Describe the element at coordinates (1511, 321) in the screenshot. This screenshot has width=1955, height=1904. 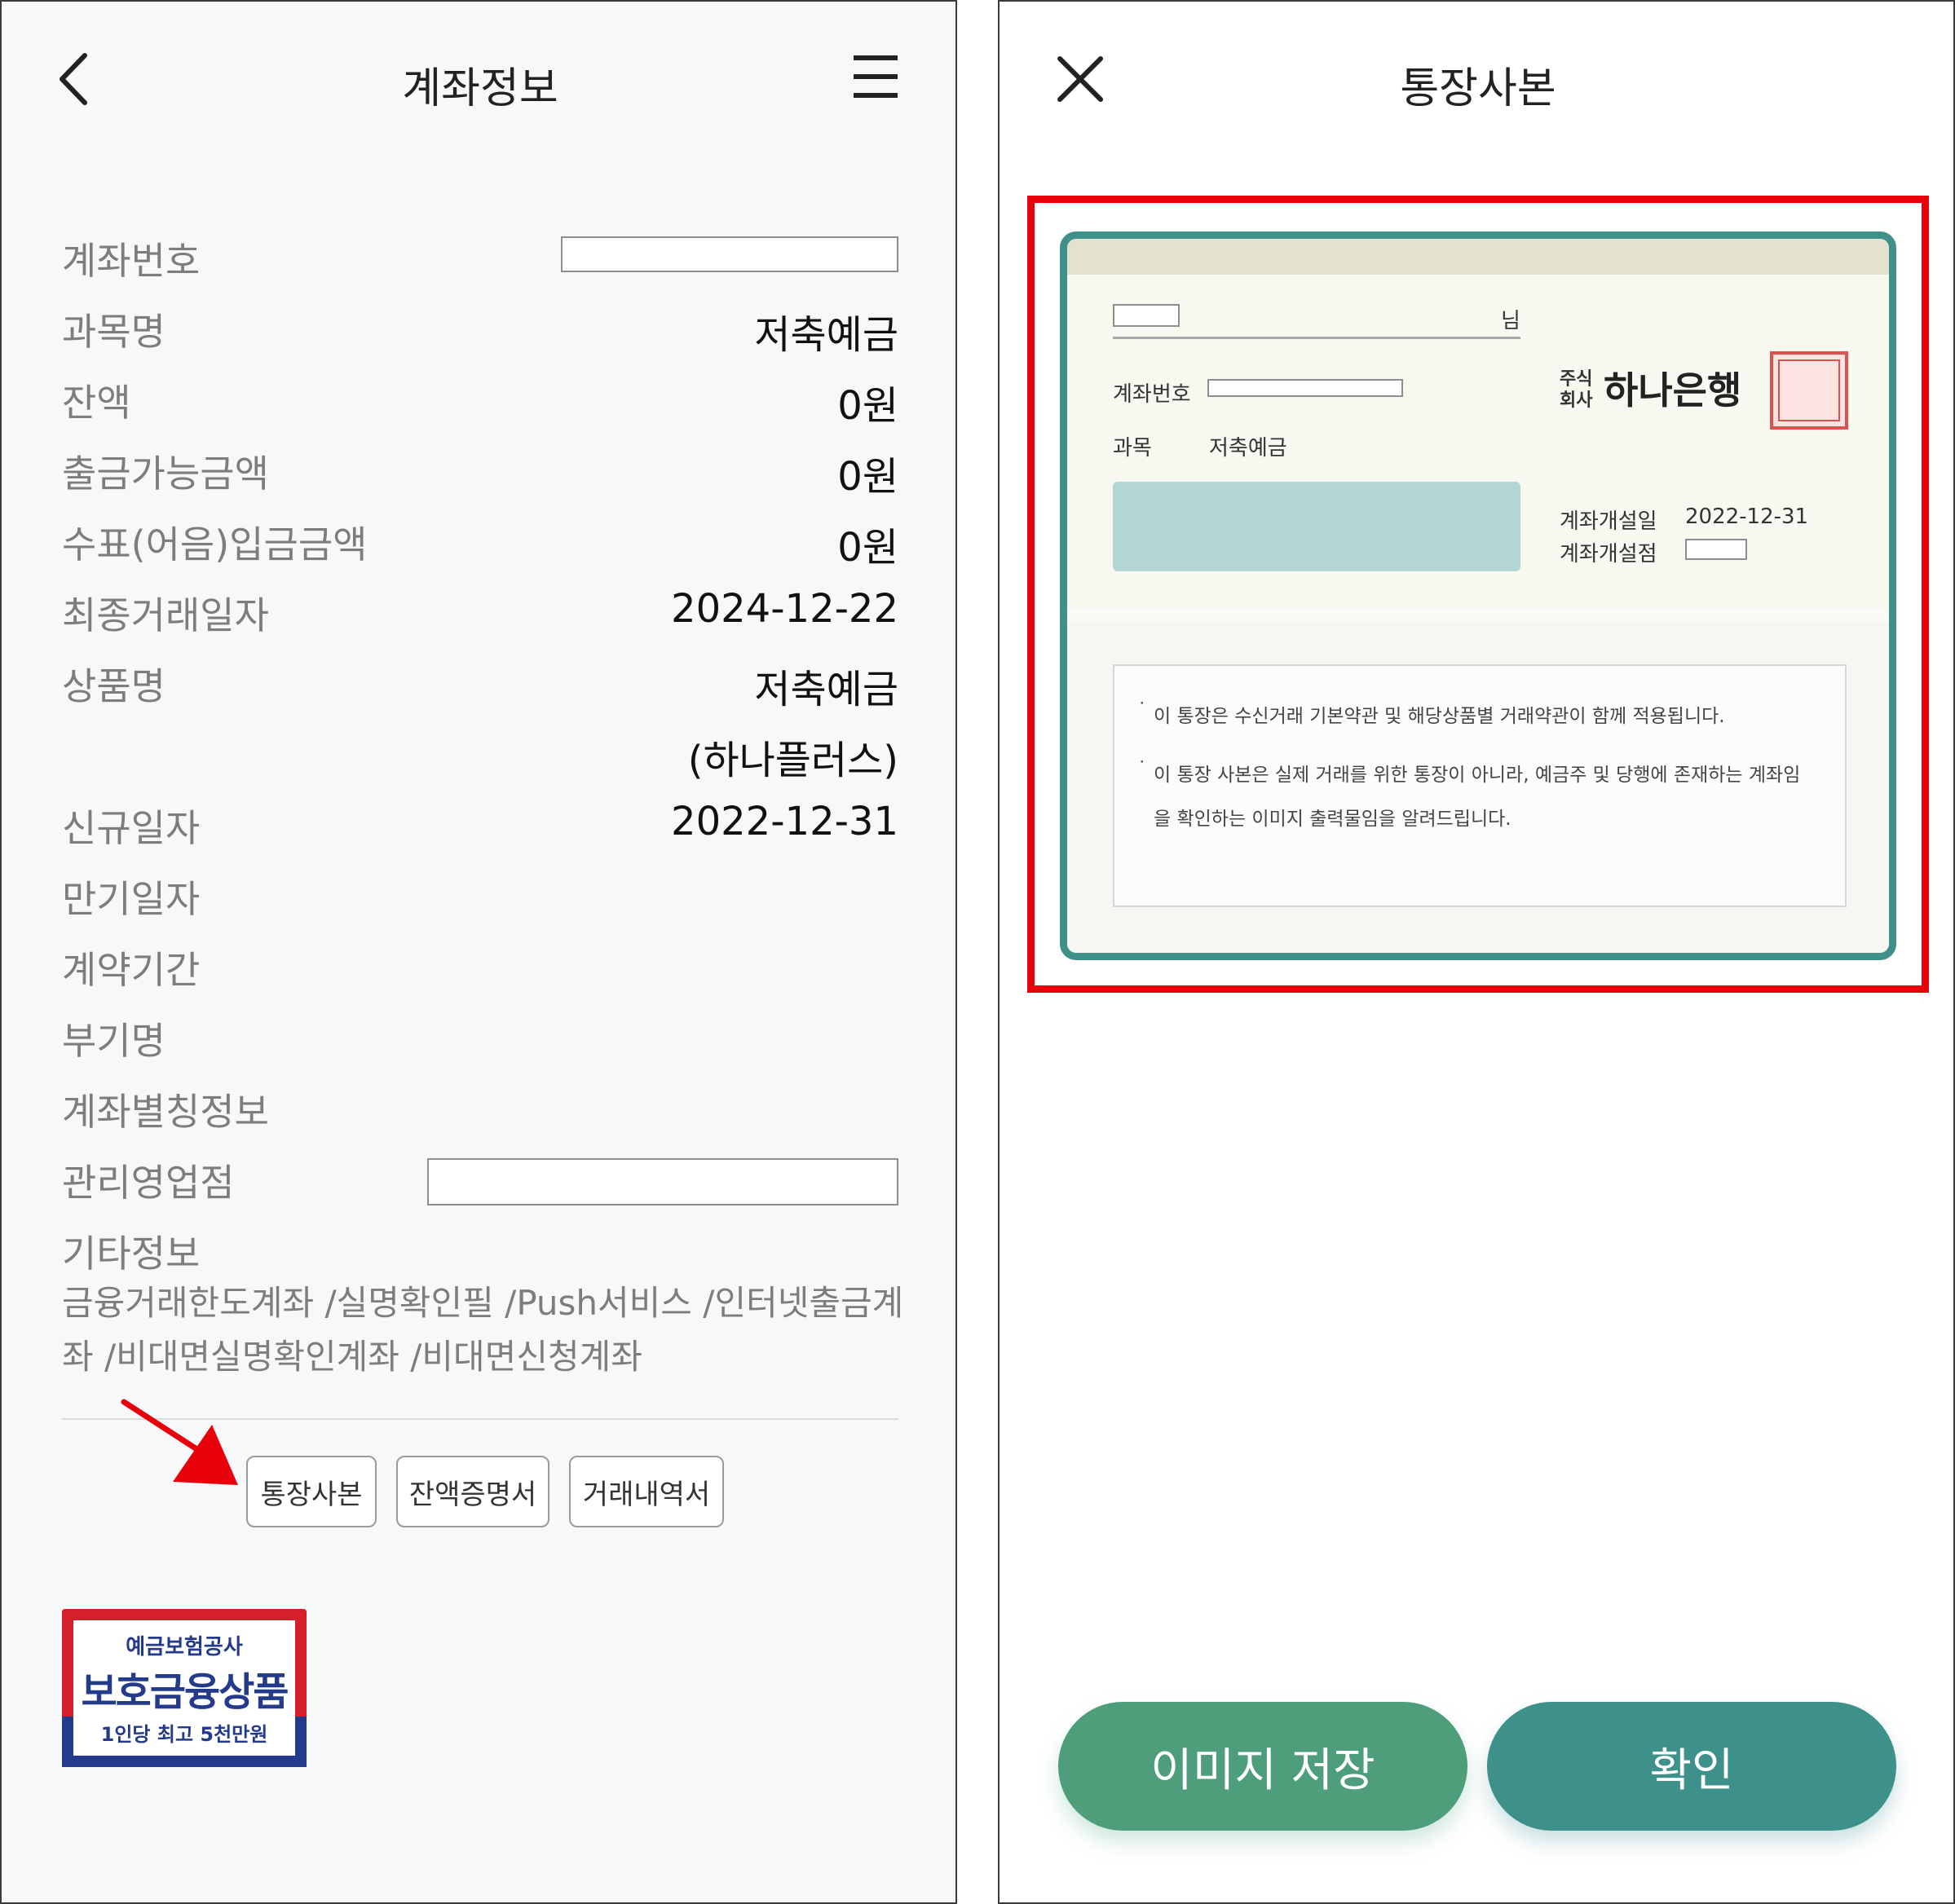
I see `holder-suffix: 님` at that location.